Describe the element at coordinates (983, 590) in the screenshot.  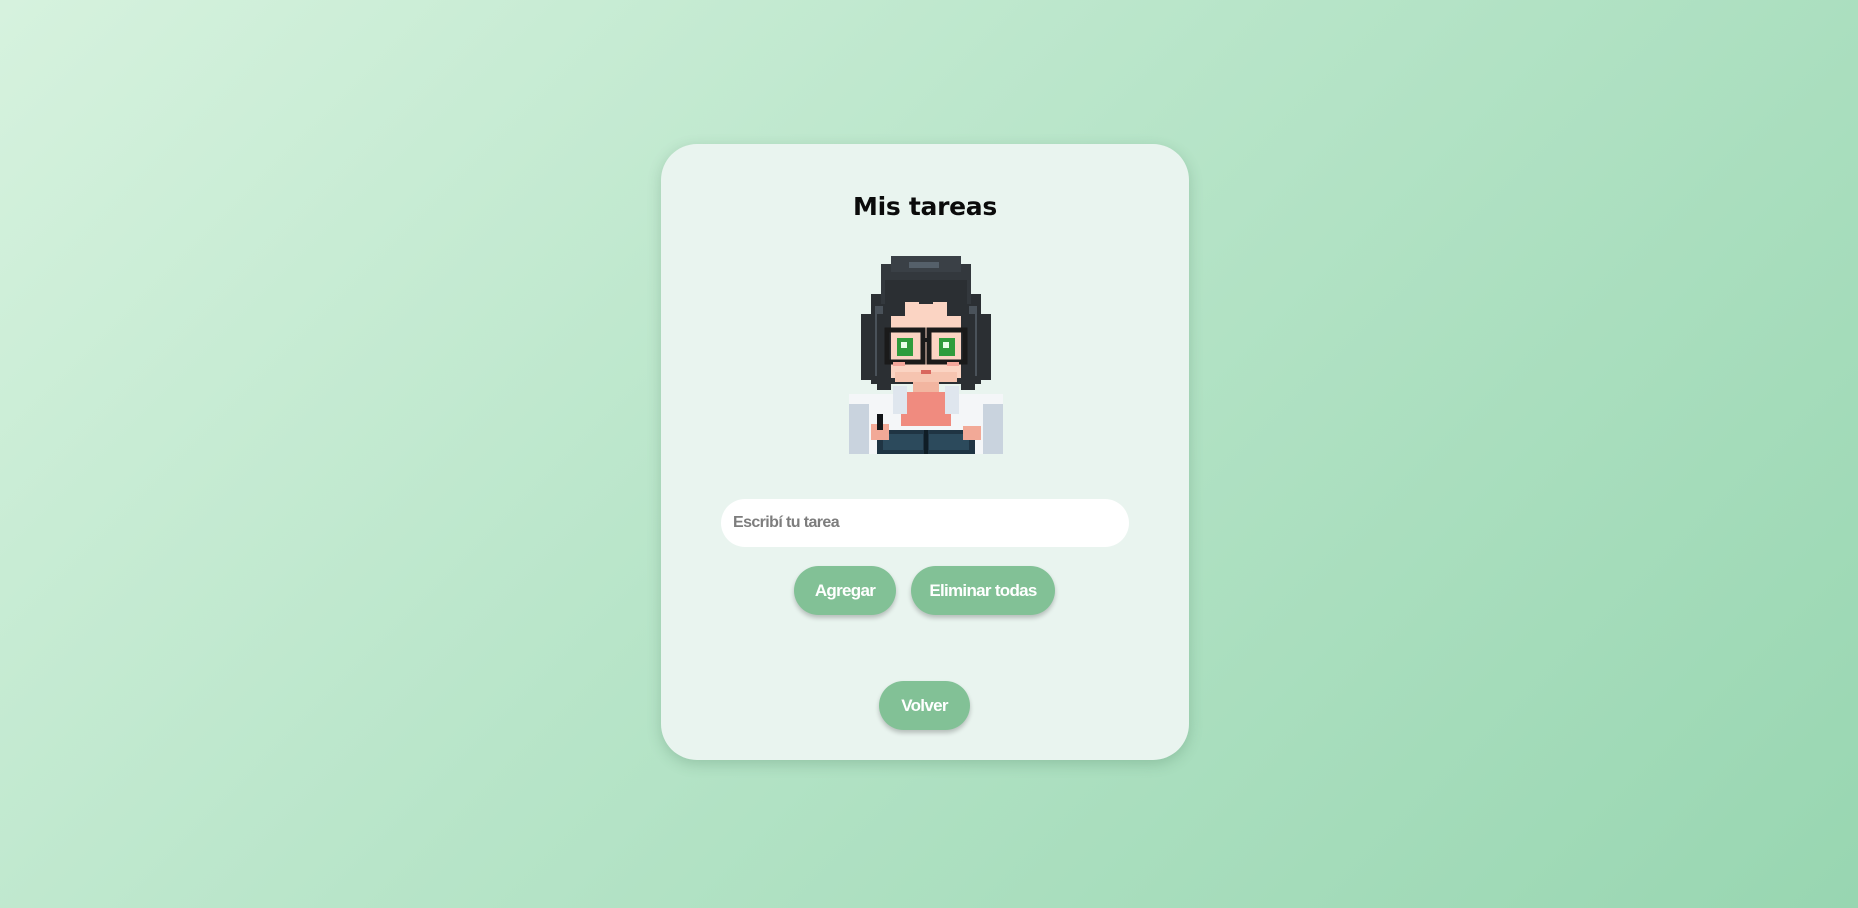
I see `delete-all-tasks-button: Eliminar todas` at that location.